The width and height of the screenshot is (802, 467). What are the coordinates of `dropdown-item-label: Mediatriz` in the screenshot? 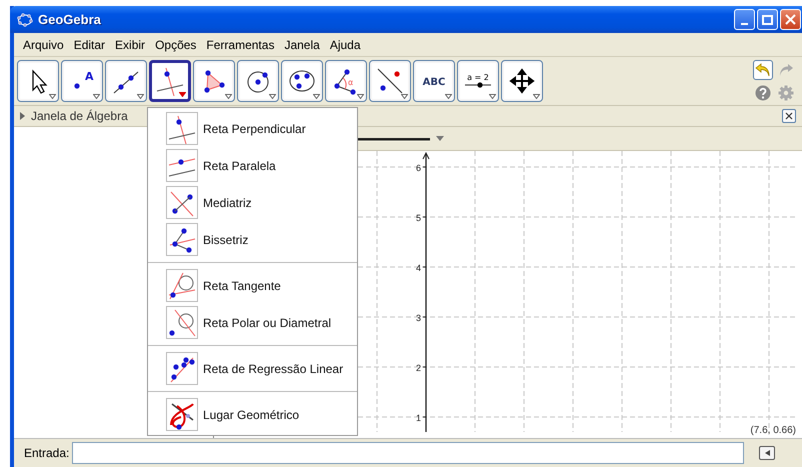 It's located at (227, 203).